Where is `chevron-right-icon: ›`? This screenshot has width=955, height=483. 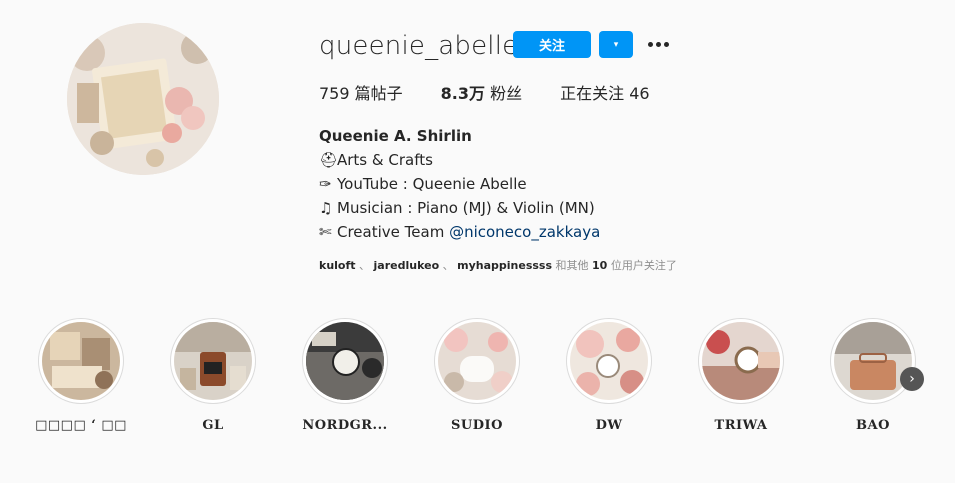 chevron-right-icon: › is located at coordinates (912, 379).